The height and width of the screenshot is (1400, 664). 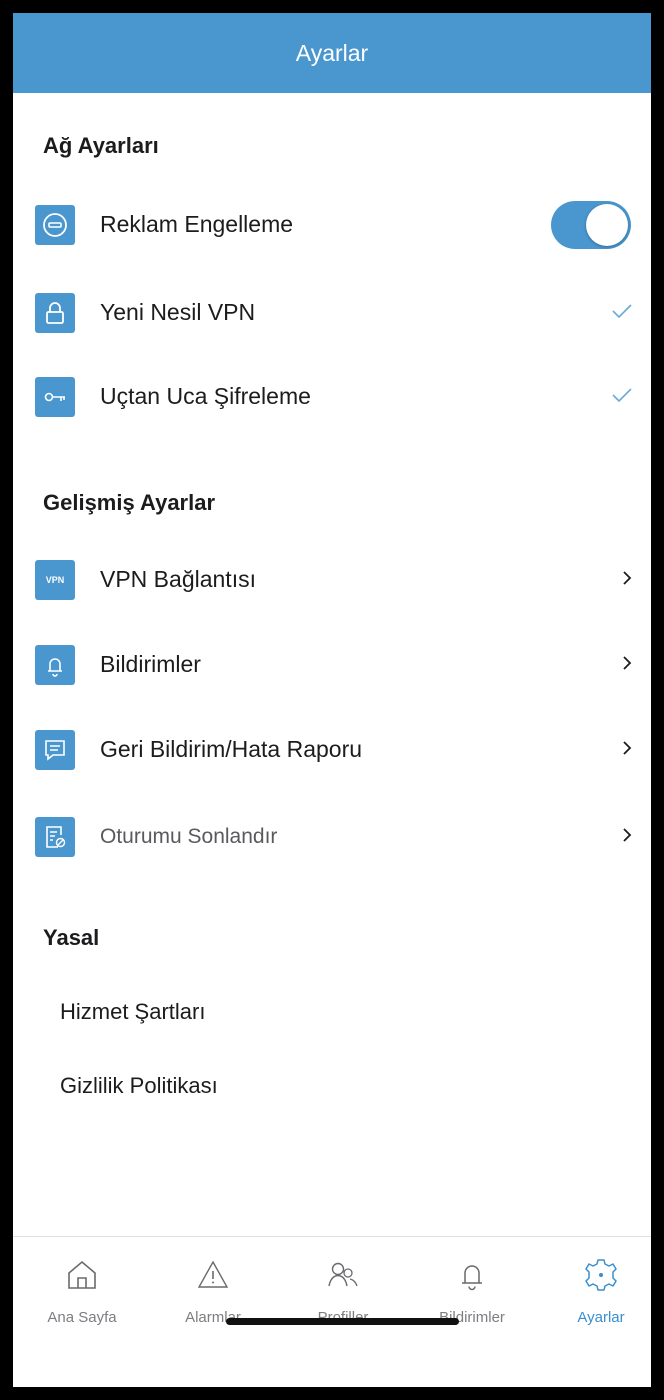 I want to click on tab-home: Ana Sayfa, so click(x=82, y=1290).